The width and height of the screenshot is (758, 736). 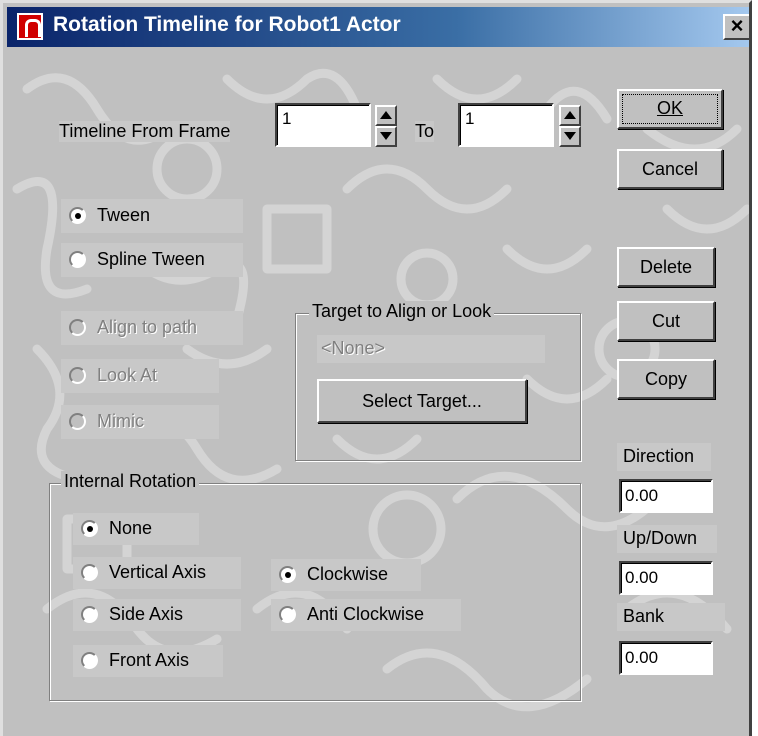 I want to click on direction-label-box: Direction, so click(x=664, y=457).